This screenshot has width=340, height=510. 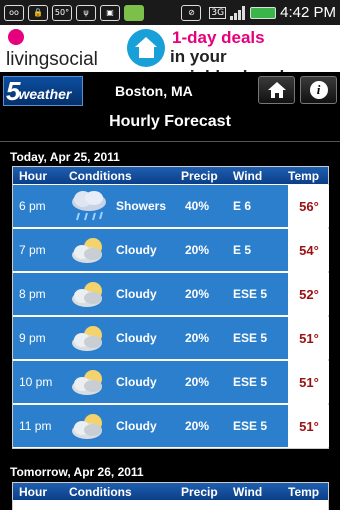 I want to click on wind-cell: E 6, so click(x=242, y=206).